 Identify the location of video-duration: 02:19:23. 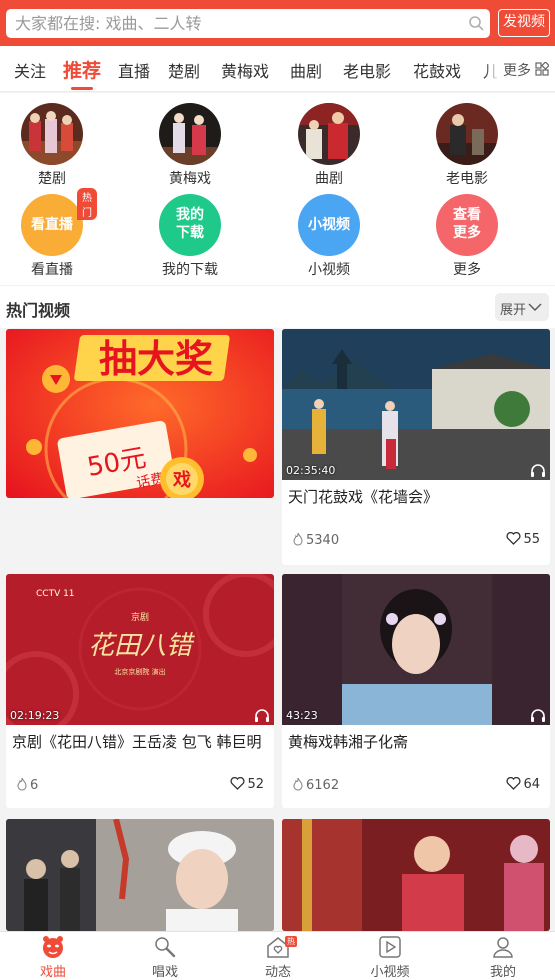
(35, 715).